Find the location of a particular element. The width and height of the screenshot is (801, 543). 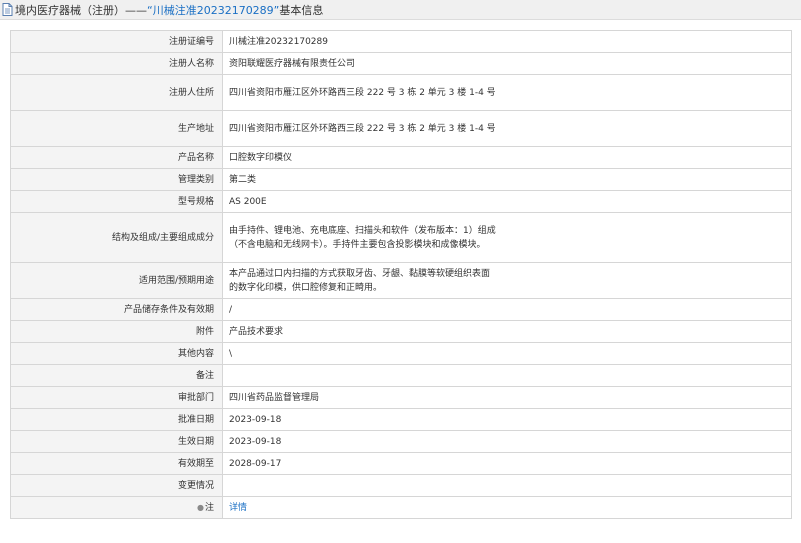

row-label: 结构及组成/主要组成成分 is located at coordinates (116, 237).